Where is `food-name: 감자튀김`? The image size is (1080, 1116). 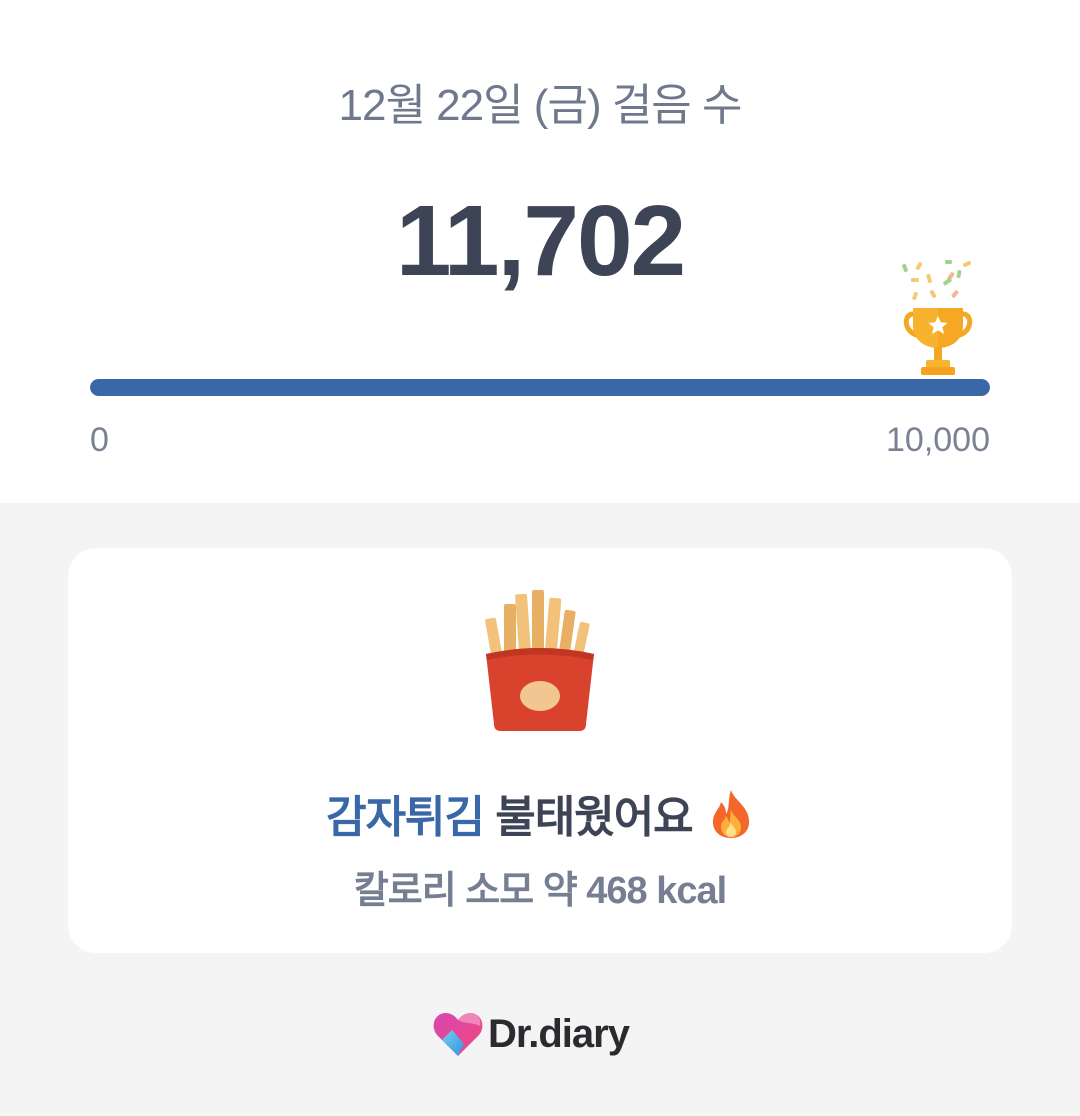 food-name: 감자튀김 is located at coordinates (405, 817).